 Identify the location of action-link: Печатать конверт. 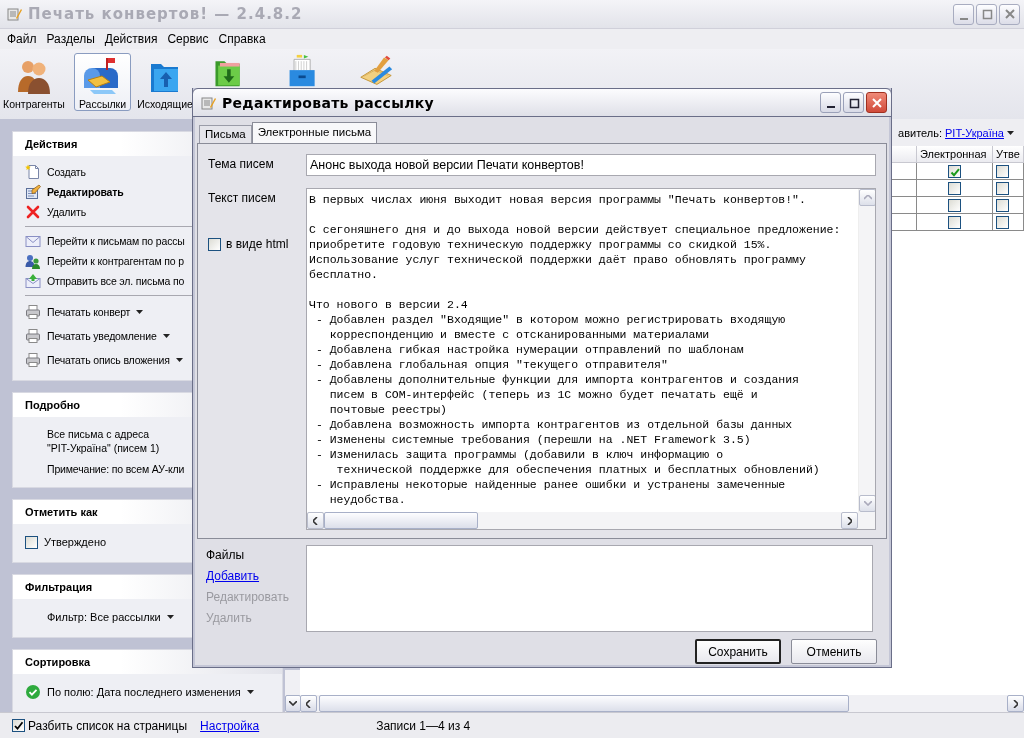
(89, 312).